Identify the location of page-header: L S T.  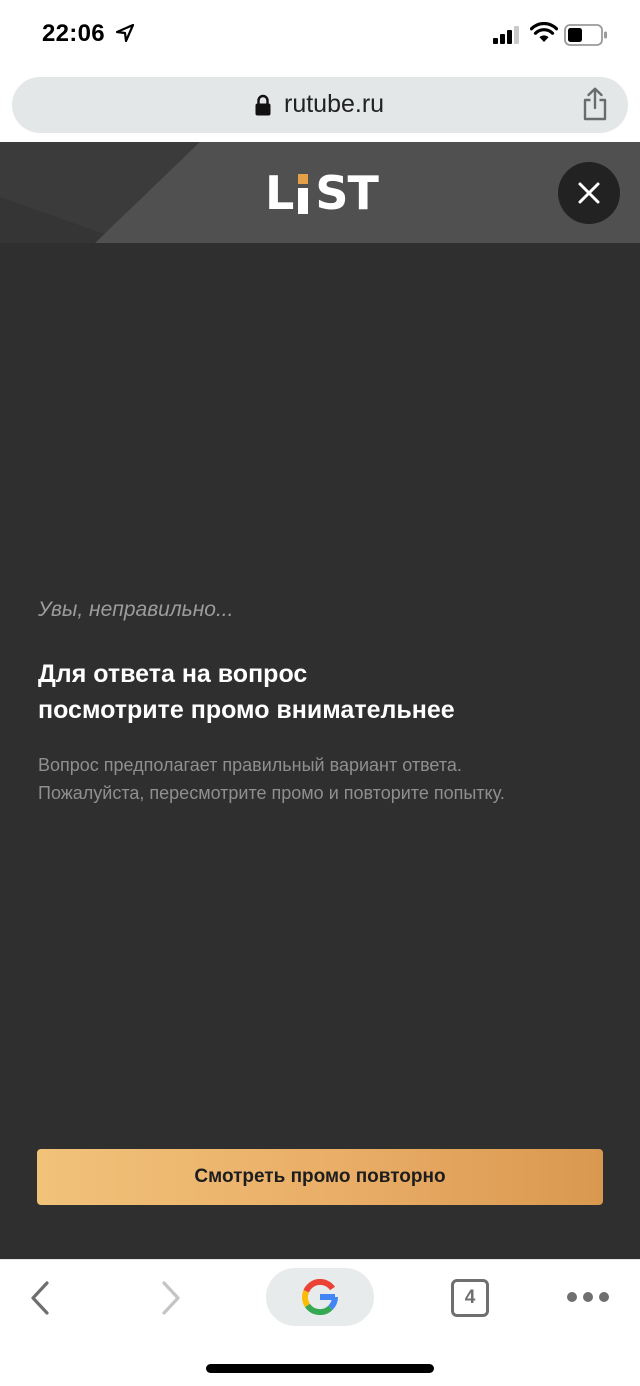
(320, 192).